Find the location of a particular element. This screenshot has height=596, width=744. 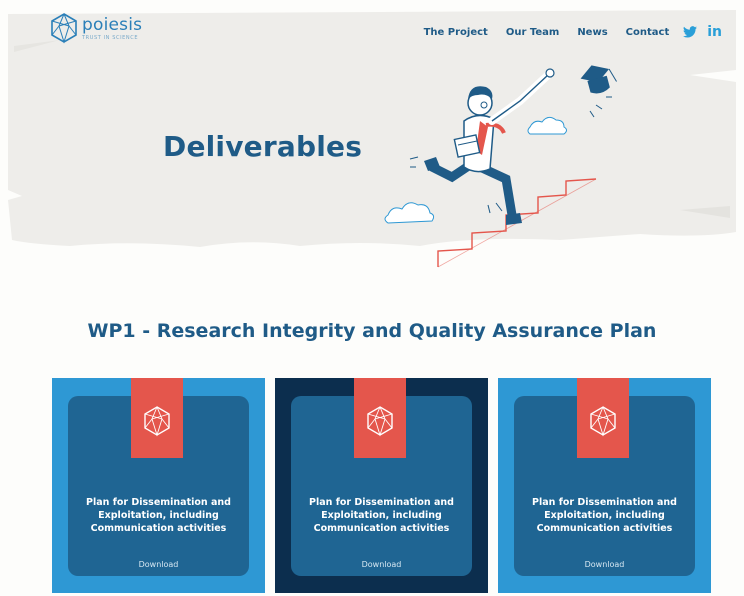

nav-contact: Contact is located at coordinates (648, 32).